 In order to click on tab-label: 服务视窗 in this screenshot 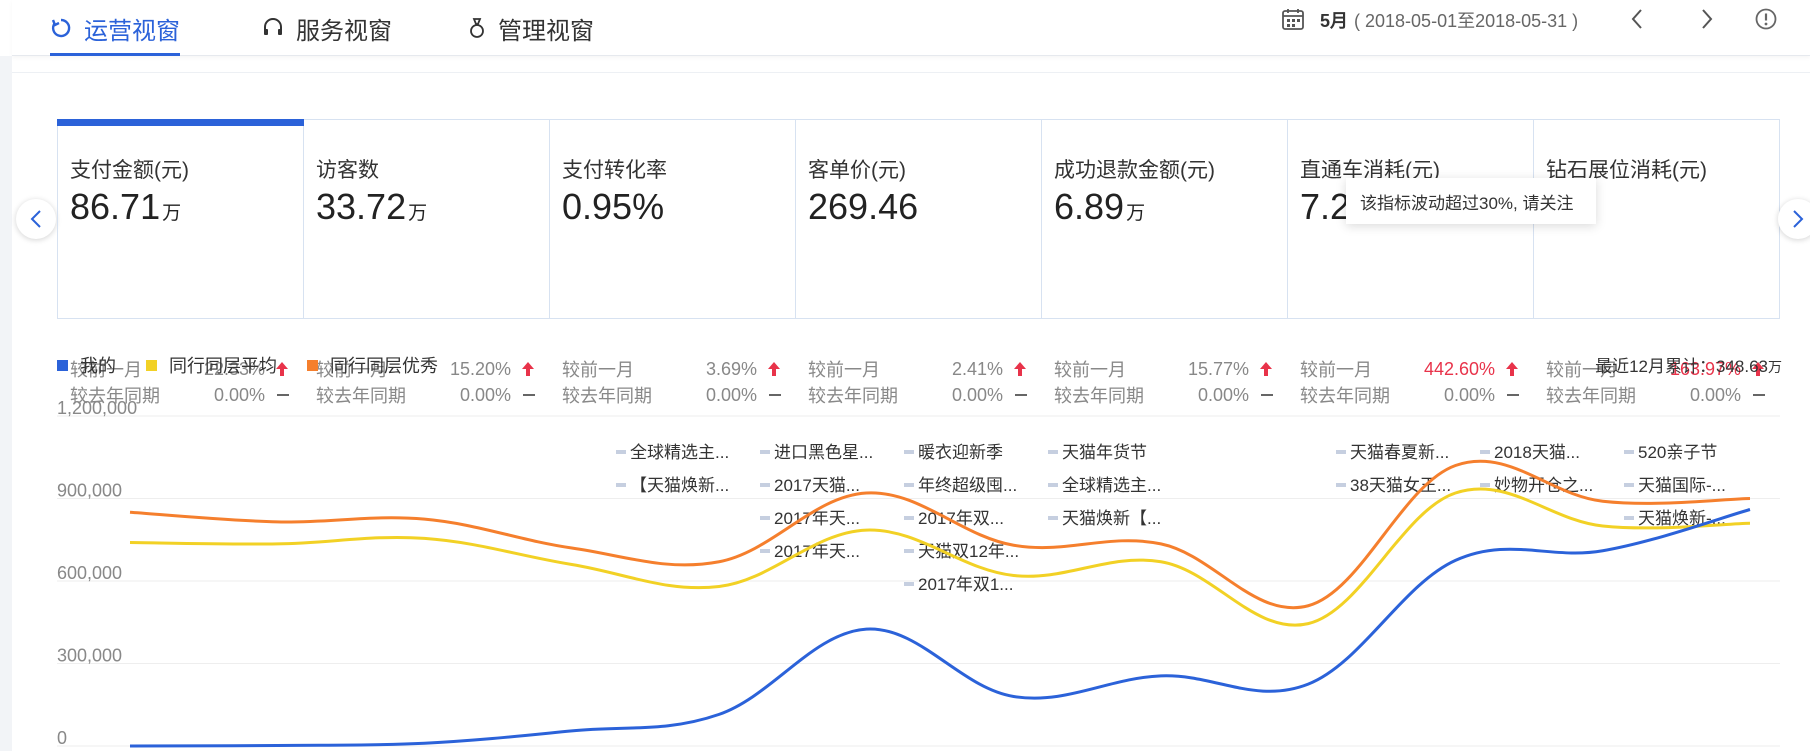, I will do `click(344, 31)`.